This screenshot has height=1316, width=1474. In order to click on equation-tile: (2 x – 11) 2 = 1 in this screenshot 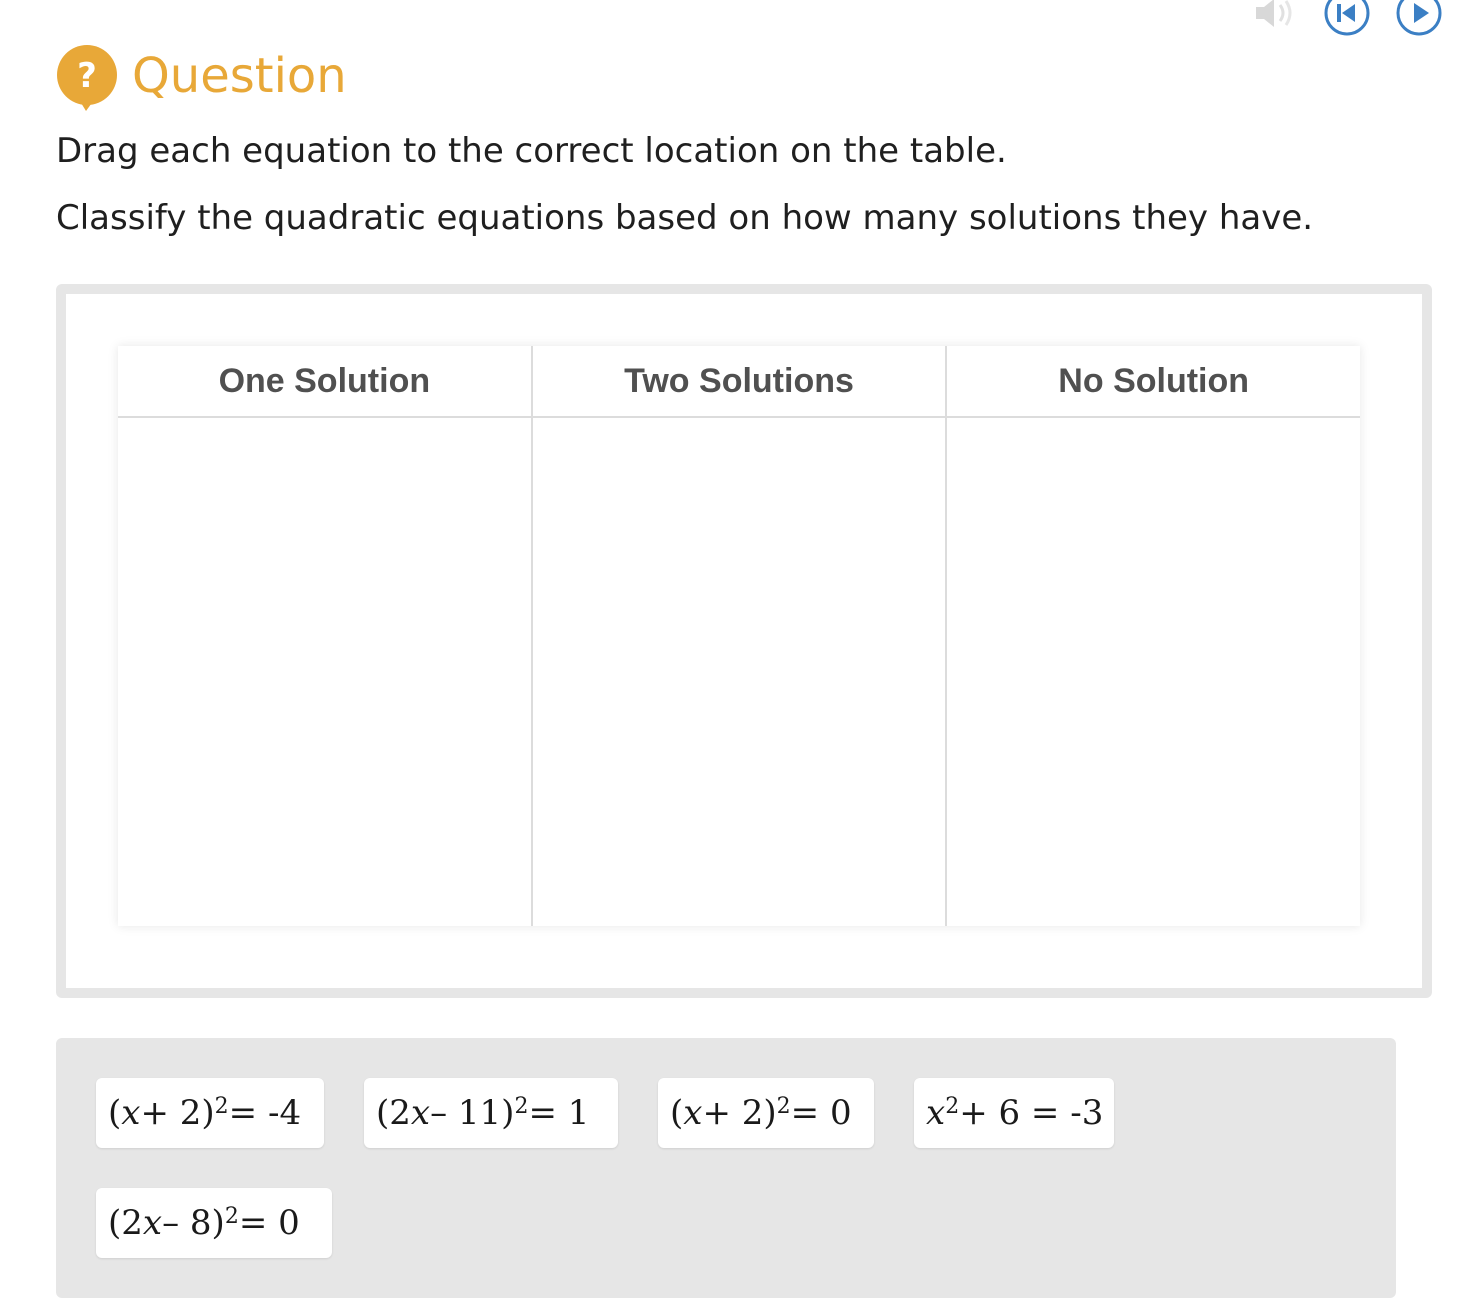, I will do `click(491, 1113)`.